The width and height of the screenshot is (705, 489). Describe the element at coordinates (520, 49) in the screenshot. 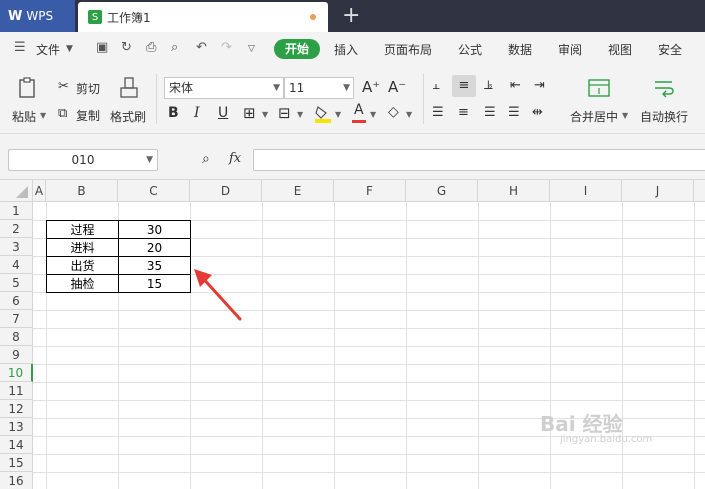

I see `tab-data: 数据` at that location.